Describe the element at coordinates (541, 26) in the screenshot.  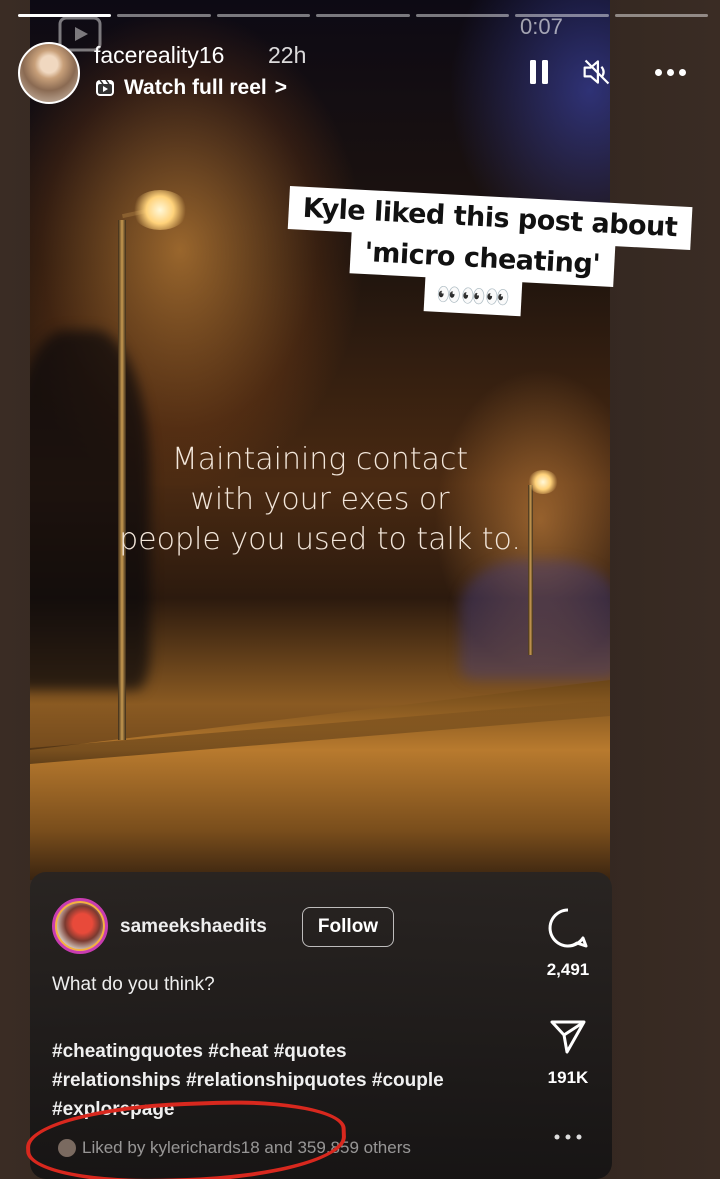
I see `clock-text: 0:07` at that location.